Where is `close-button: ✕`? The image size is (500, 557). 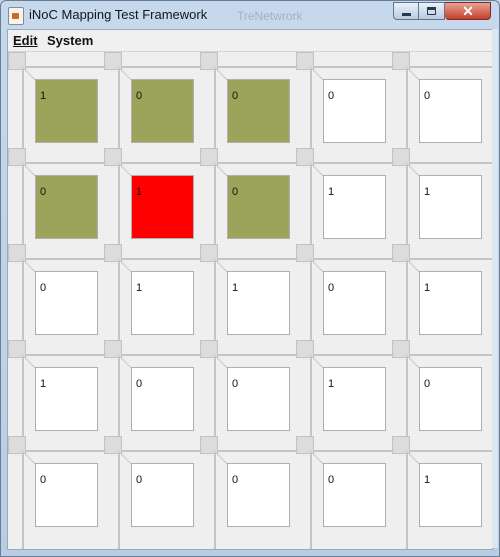
close-button: ✕ is located at coordinates (468, 11).